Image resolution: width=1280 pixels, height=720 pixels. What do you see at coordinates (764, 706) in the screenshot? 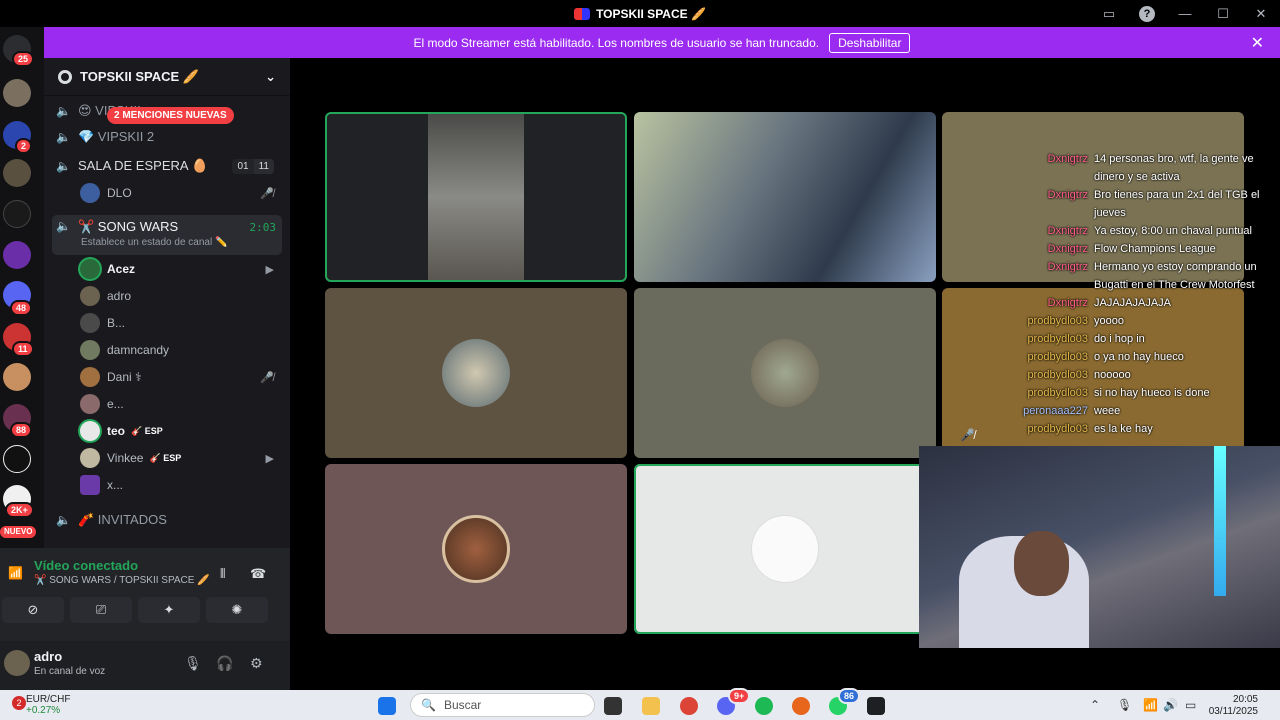
I see `spotify-icon` at bounding box center [764, 706].